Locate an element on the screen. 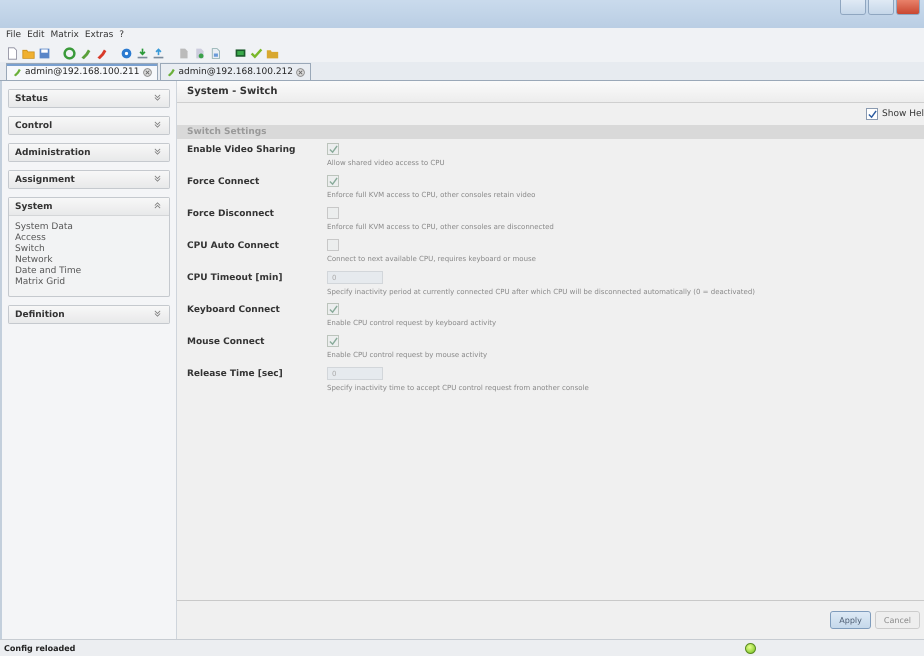 This screenshot has width=924, height=656. panel-title: Control is located at coordinates (33, 125).